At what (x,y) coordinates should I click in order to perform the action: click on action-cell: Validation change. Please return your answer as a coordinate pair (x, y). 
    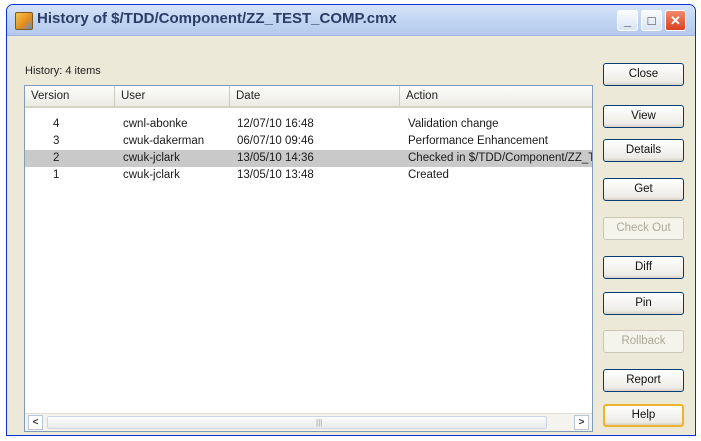
    Looking at the image, I should click on (453, 124).